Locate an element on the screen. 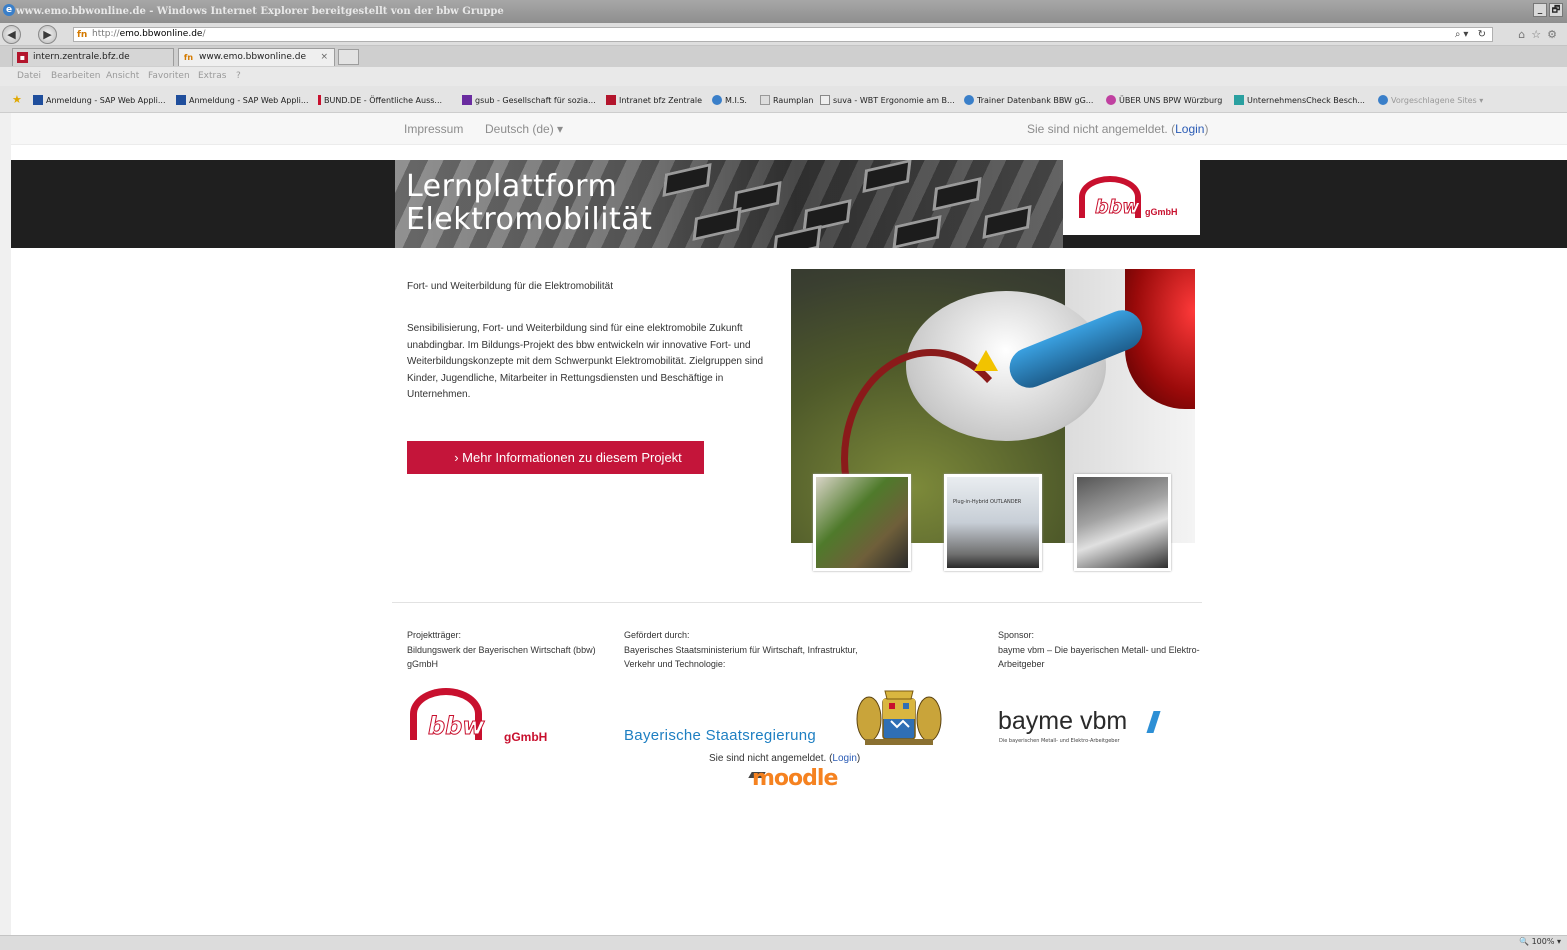 This screenshot has width=1567, height=950. menu-datei: Datei is located at coordinates (29, 76).